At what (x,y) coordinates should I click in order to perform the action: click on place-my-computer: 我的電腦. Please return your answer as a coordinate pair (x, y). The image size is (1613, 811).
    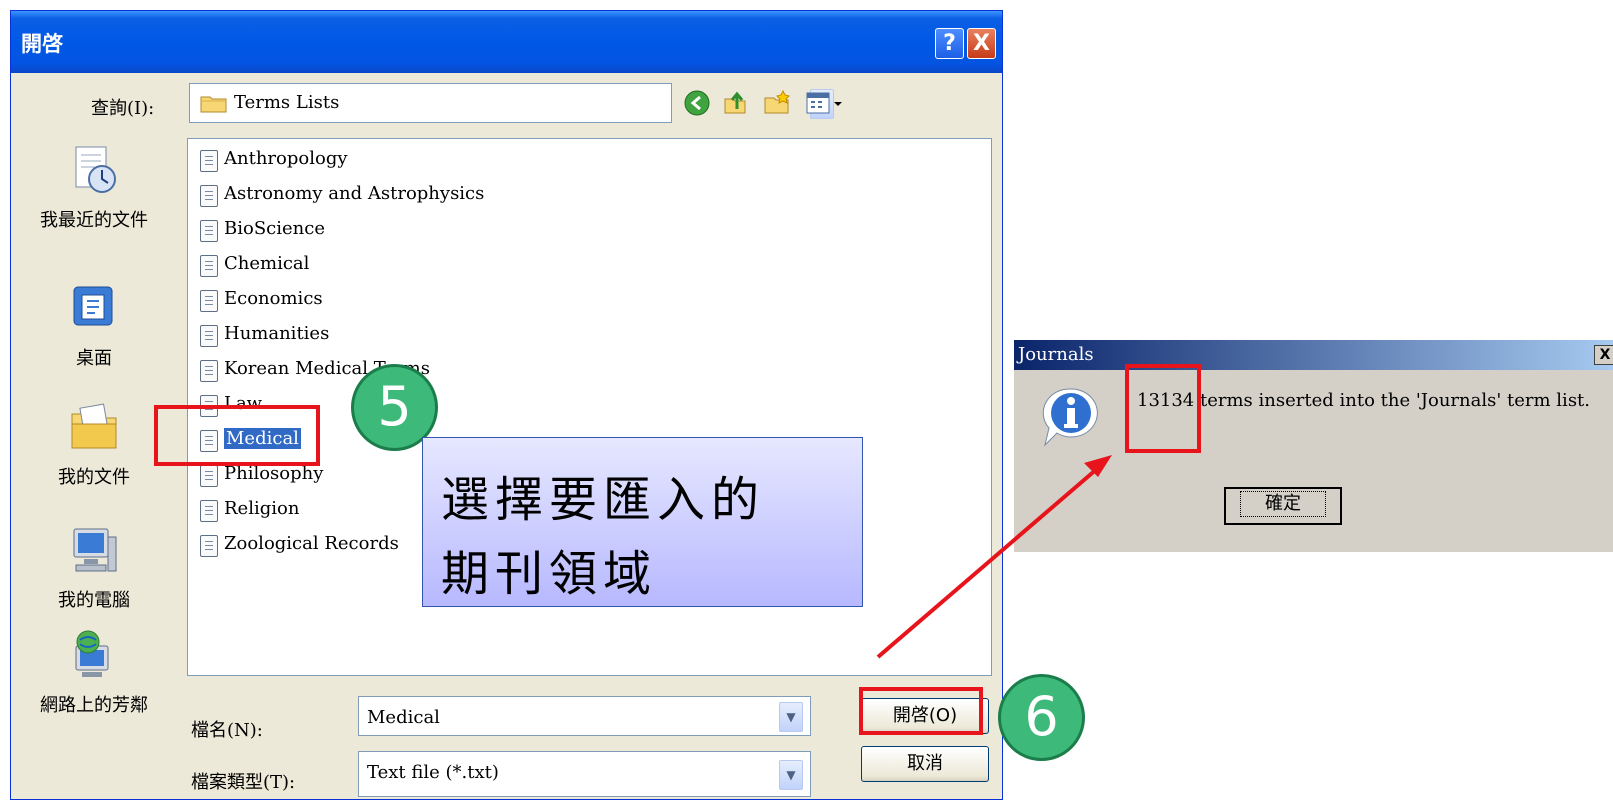
    Looking at the image, I should click on (94, 567).